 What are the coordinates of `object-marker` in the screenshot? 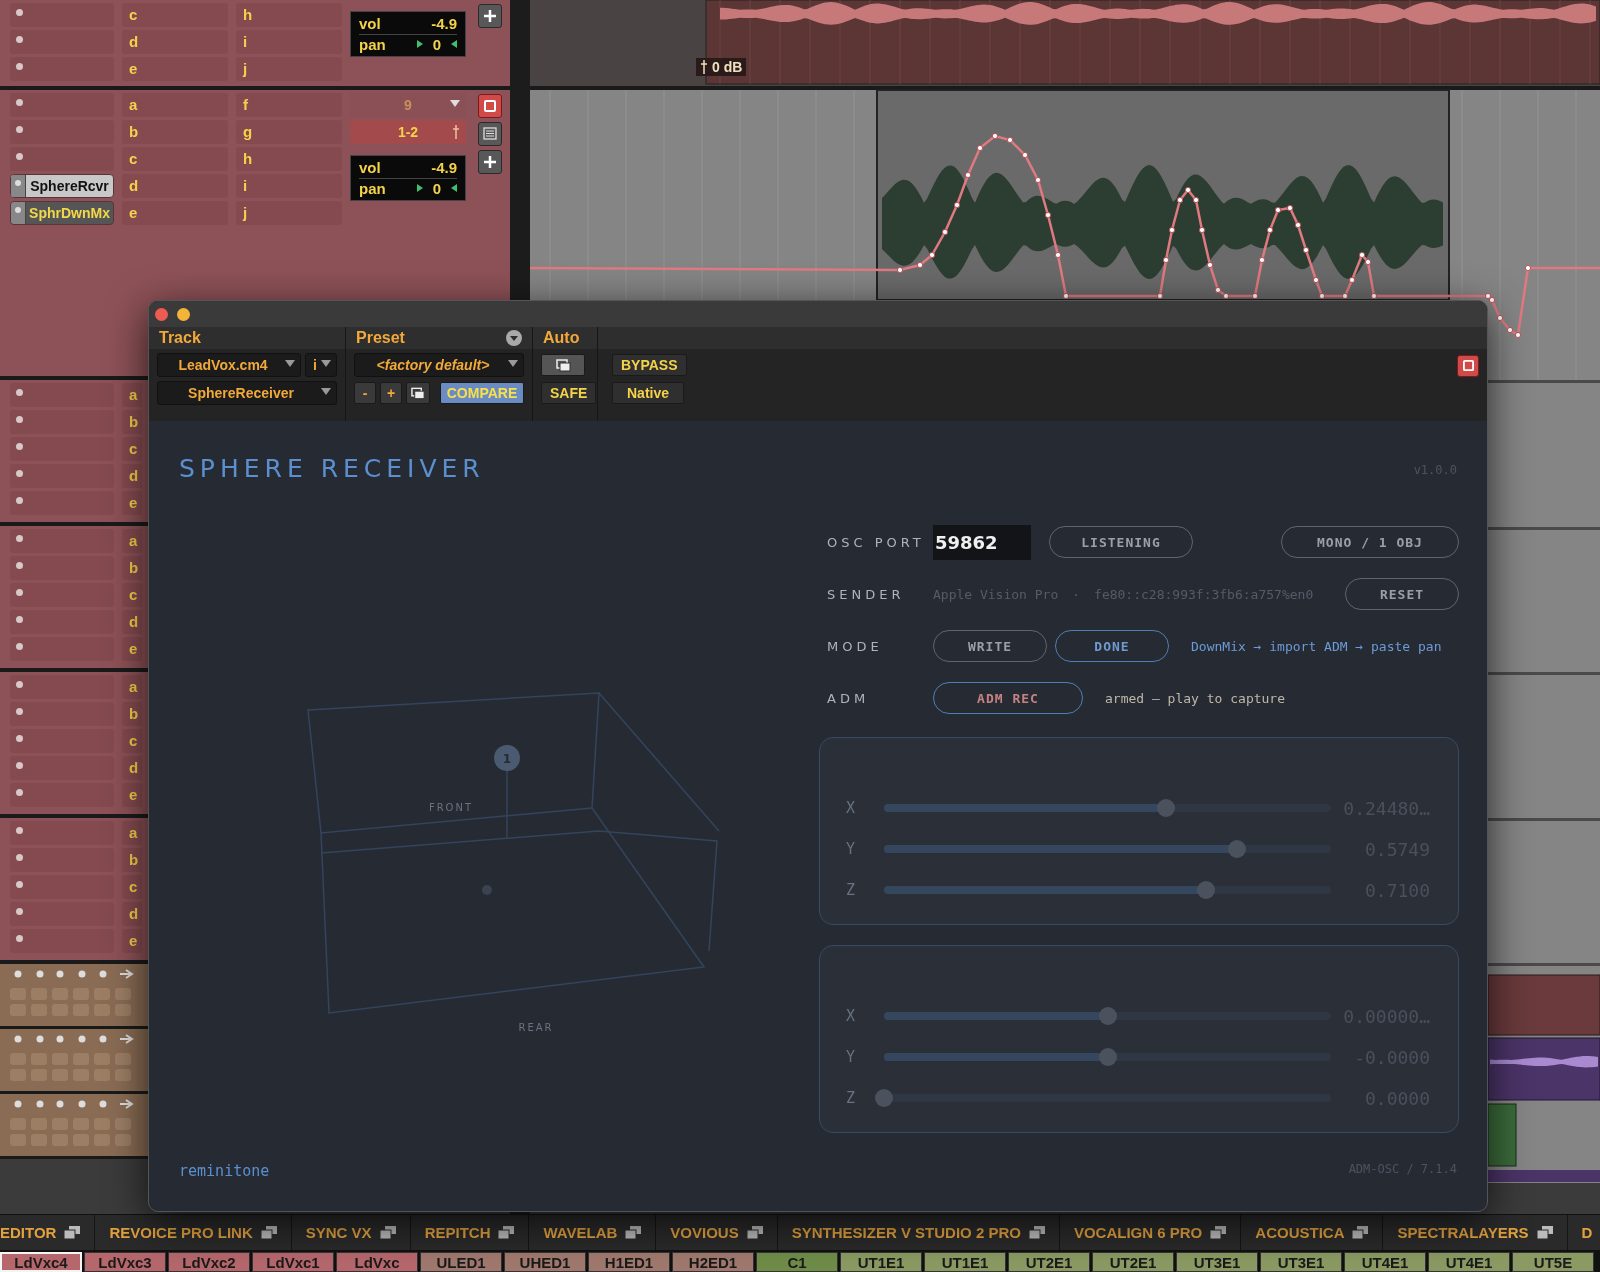 It's located at (507, 758).